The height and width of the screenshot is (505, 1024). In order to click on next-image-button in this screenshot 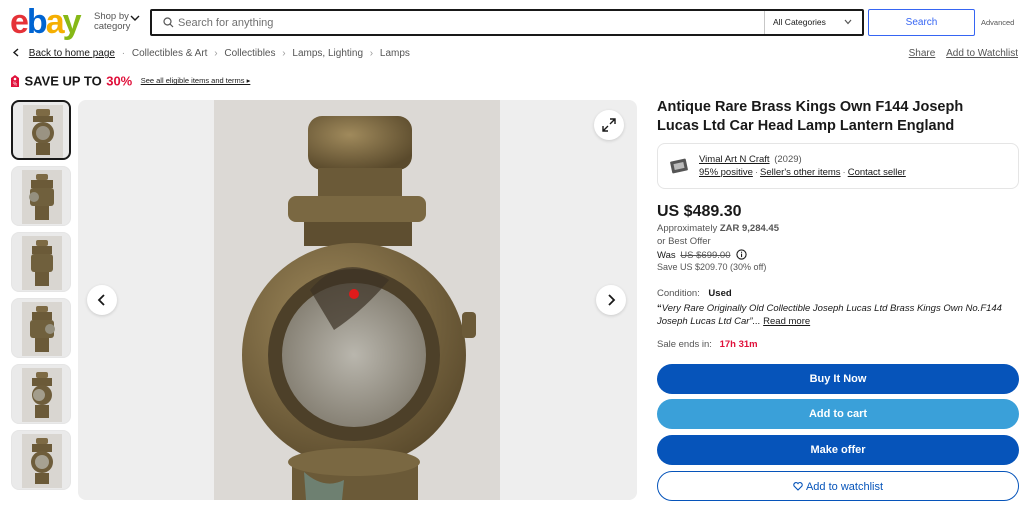, I will do `click(611, 300)`.